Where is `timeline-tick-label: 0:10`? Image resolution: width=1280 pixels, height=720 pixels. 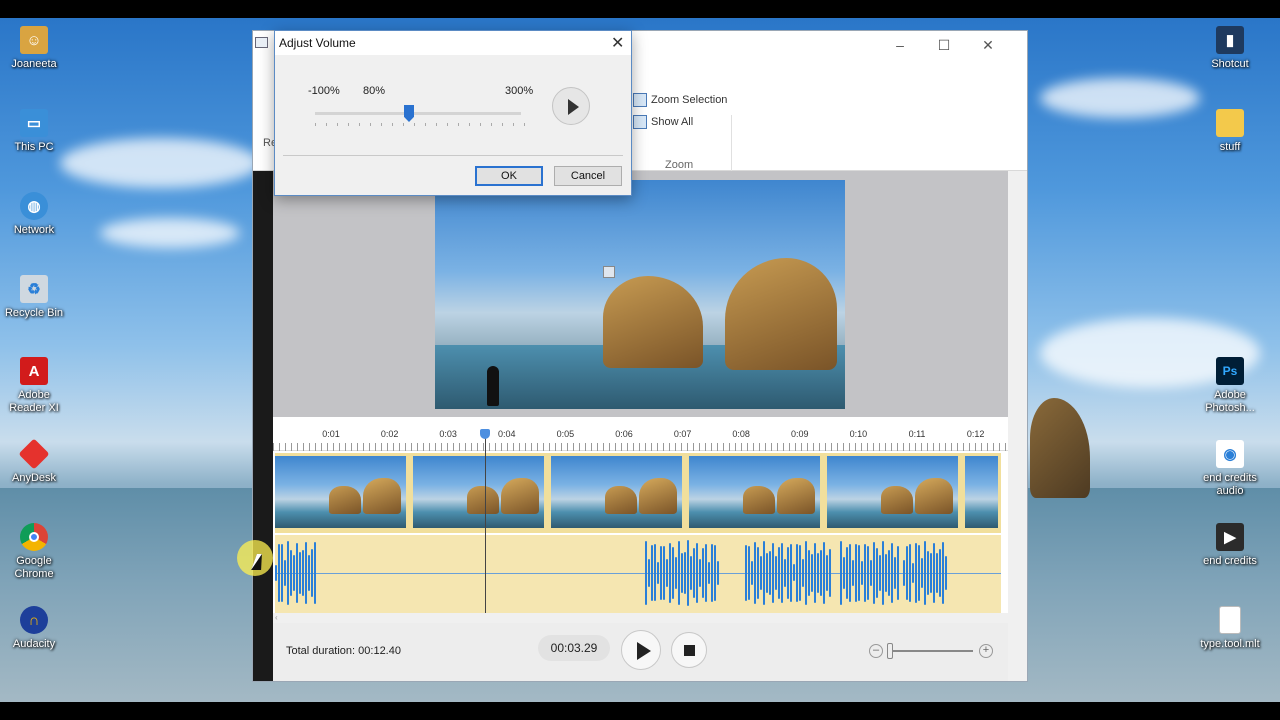 timeline-tick-label: 0:10 is located at coordinates (858, 434).